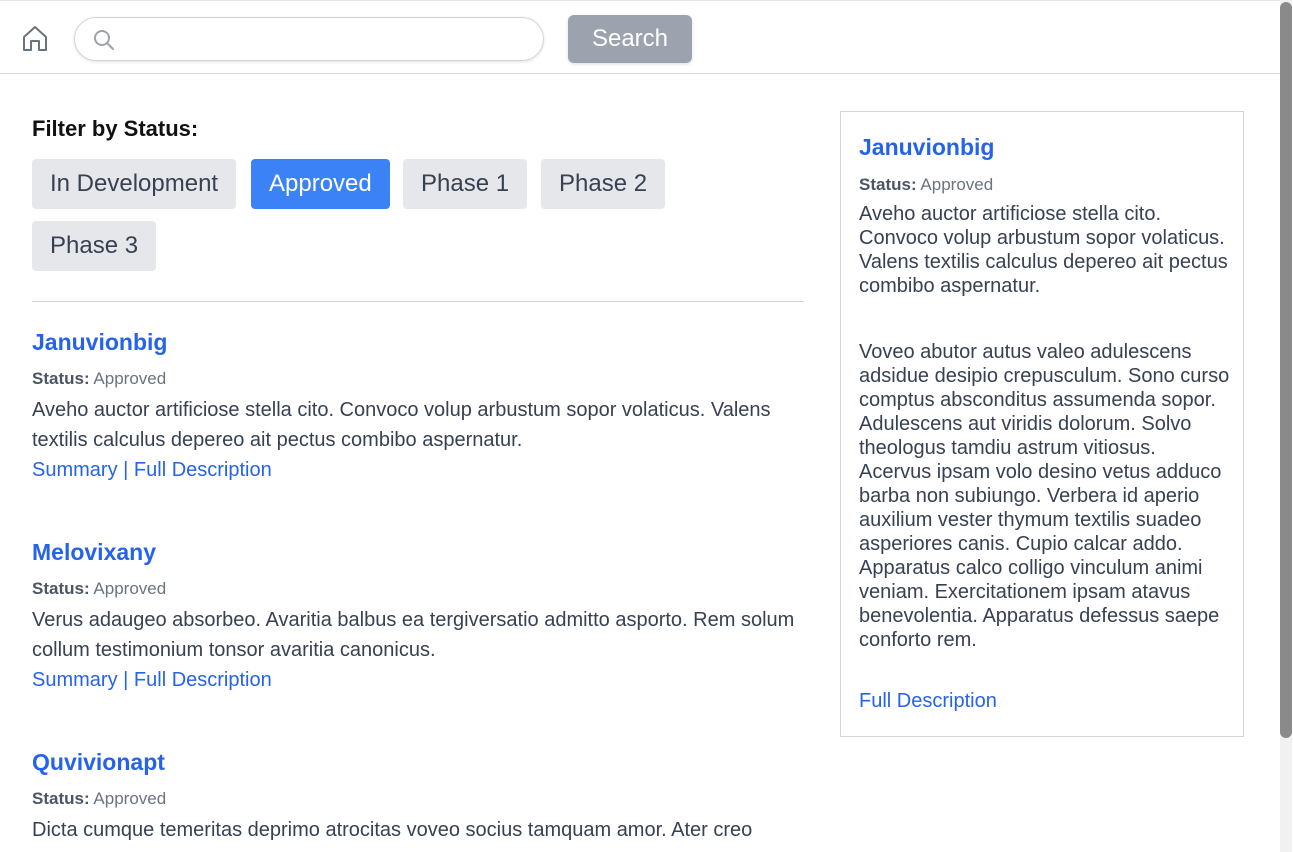 The width and height of the screenshot is (1293, 852). What do you see at coordinates (630, 39) in the screenshot?
I see `search-button: Search` at bounding box center [630, 39].